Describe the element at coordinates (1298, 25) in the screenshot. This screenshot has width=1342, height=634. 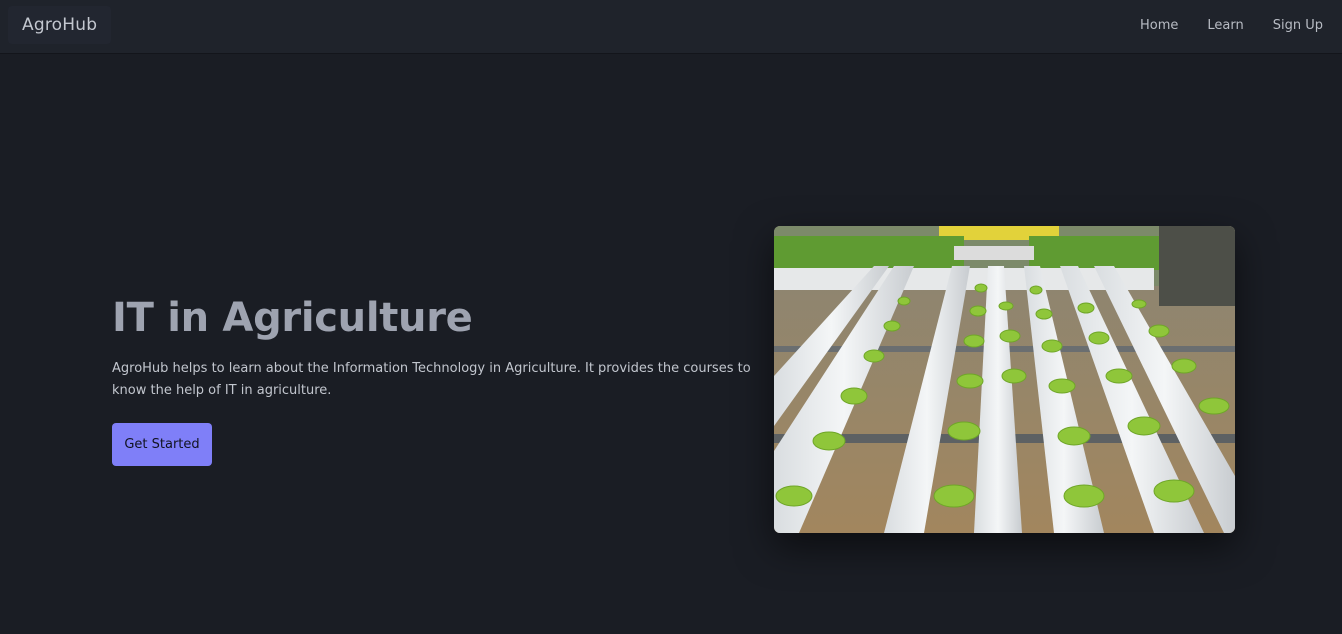
I see `nav-link-signup: Sign Up` at that location.